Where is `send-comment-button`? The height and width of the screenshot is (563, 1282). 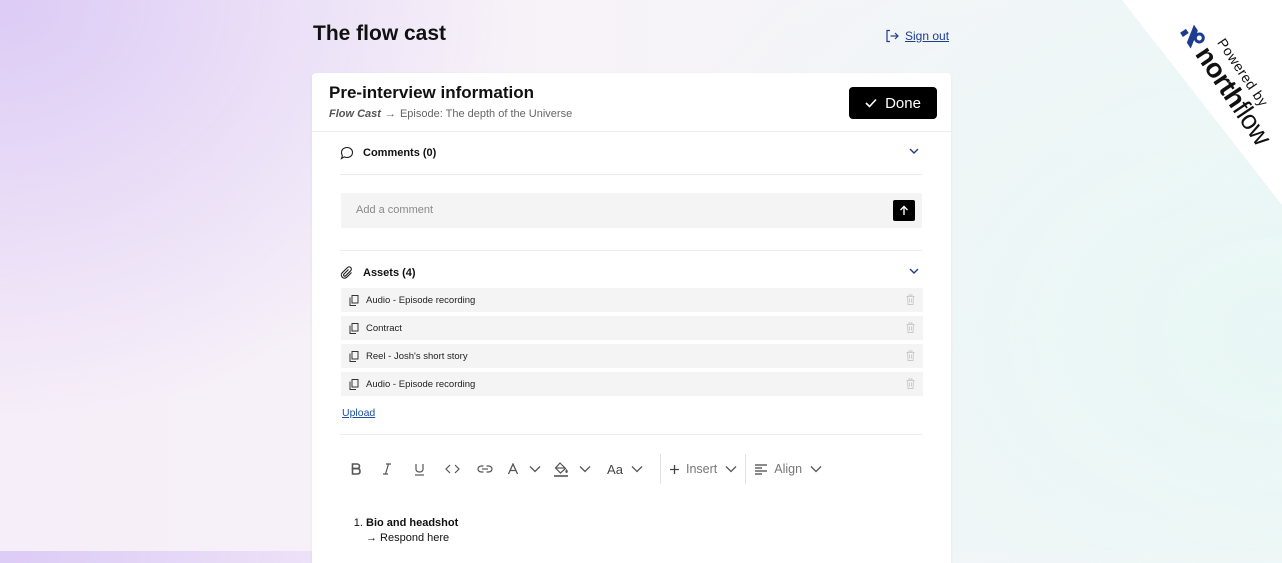 send-comment-button is located at coordinates (904, 210).